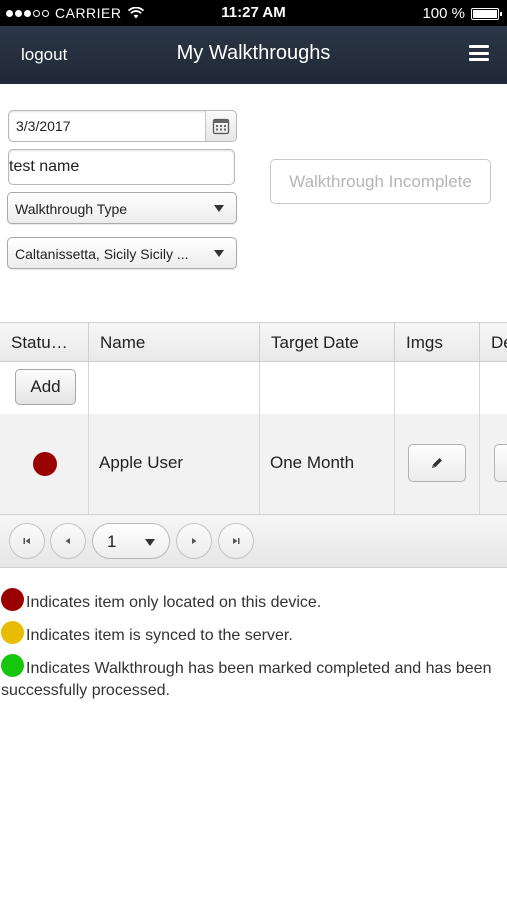  I want to click on battery-group: 100 %, so click(462, 13).